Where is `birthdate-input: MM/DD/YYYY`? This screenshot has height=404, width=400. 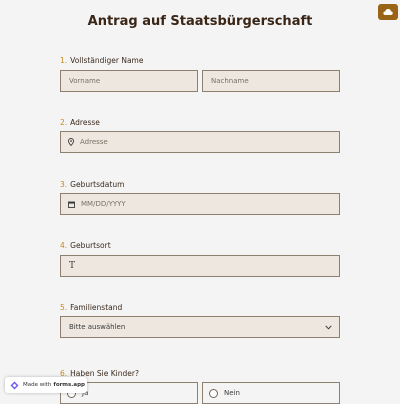
birthdate-input: MM/DD/YYYY is located at coordinates (200, 204).